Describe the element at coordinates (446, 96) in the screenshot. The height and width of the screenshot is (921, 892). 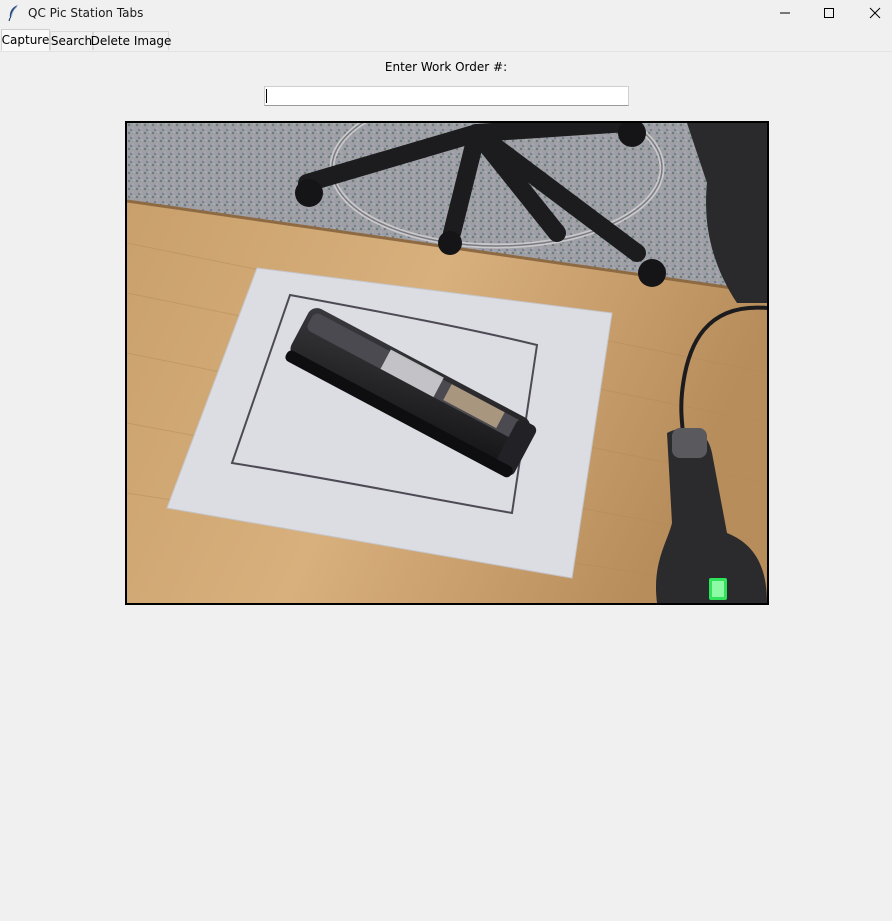
I see `work-order-input` at that location.